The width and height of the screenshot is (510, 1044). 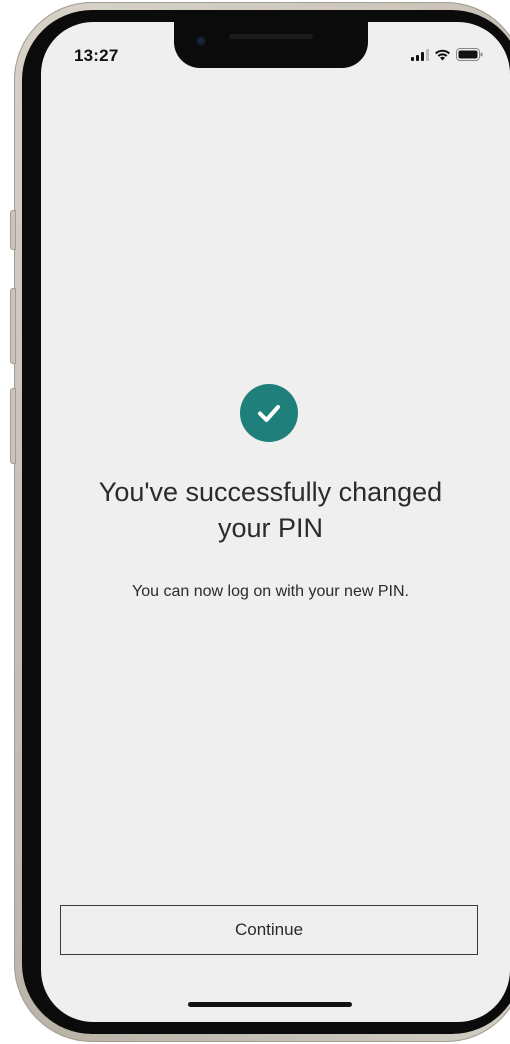 What do you see at coordinates (270, 1004) in the screenshot?
I see `home-indicator` at bounding box center [270, 1004].